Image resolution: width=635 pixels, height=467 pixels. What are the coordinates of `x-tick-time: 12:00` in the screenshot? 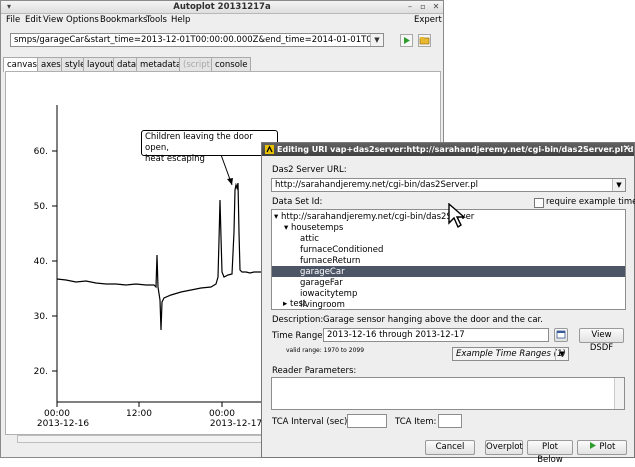 It's located at (139, 414).